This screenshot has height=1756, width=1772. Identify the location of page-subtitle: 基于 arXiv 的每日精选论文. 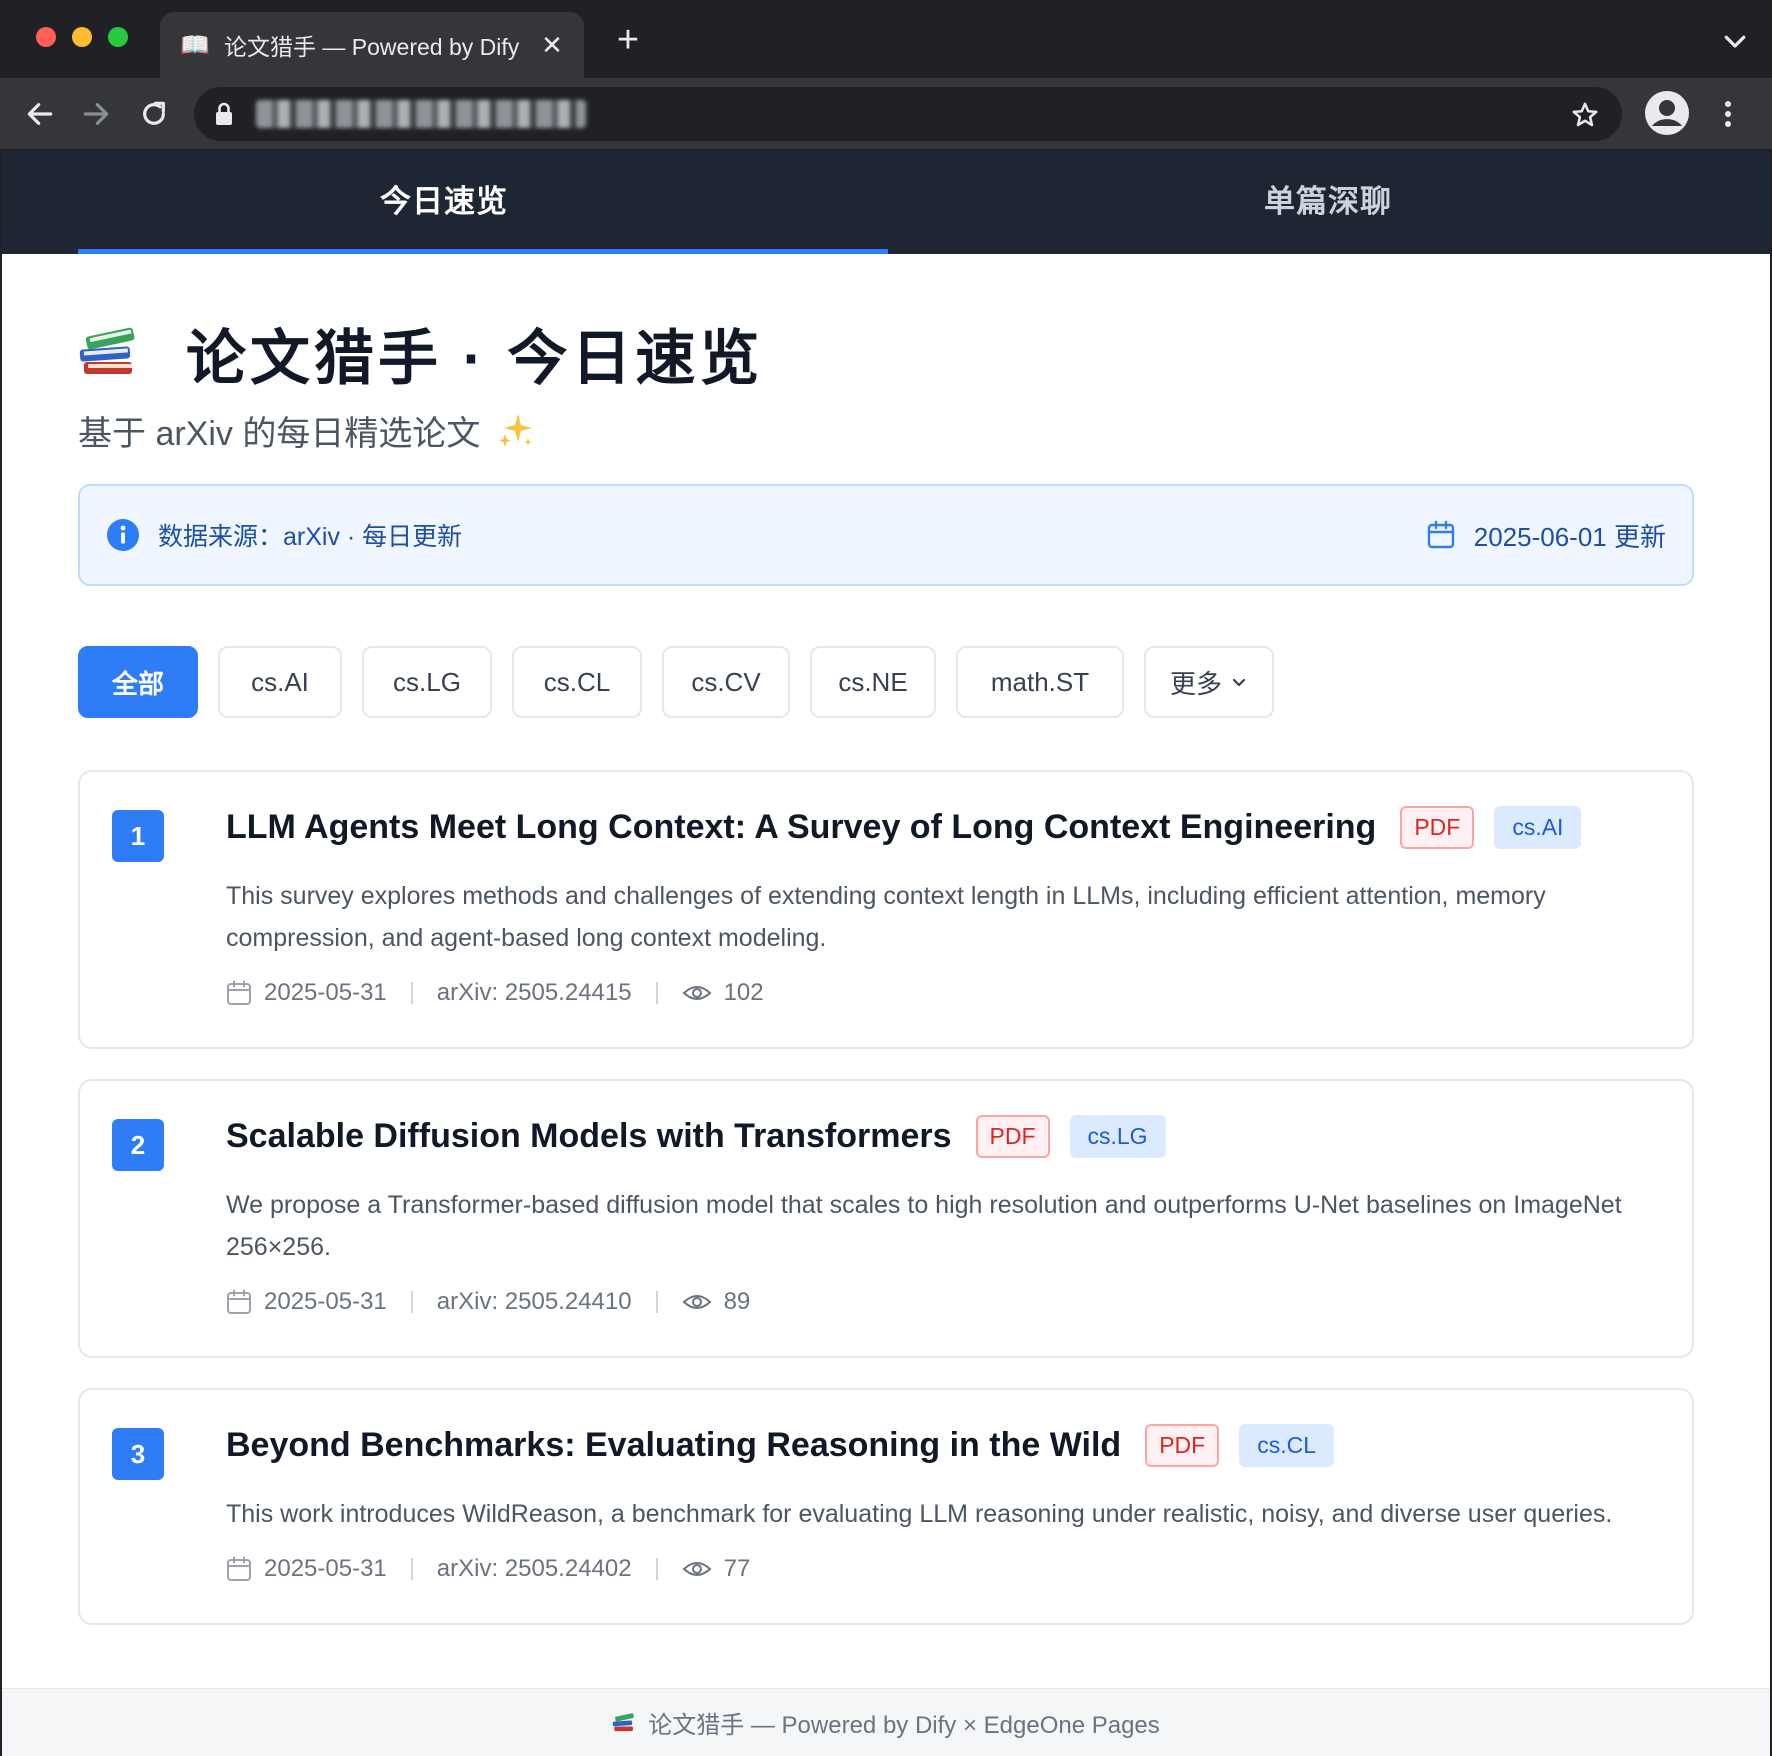
(886, 430).